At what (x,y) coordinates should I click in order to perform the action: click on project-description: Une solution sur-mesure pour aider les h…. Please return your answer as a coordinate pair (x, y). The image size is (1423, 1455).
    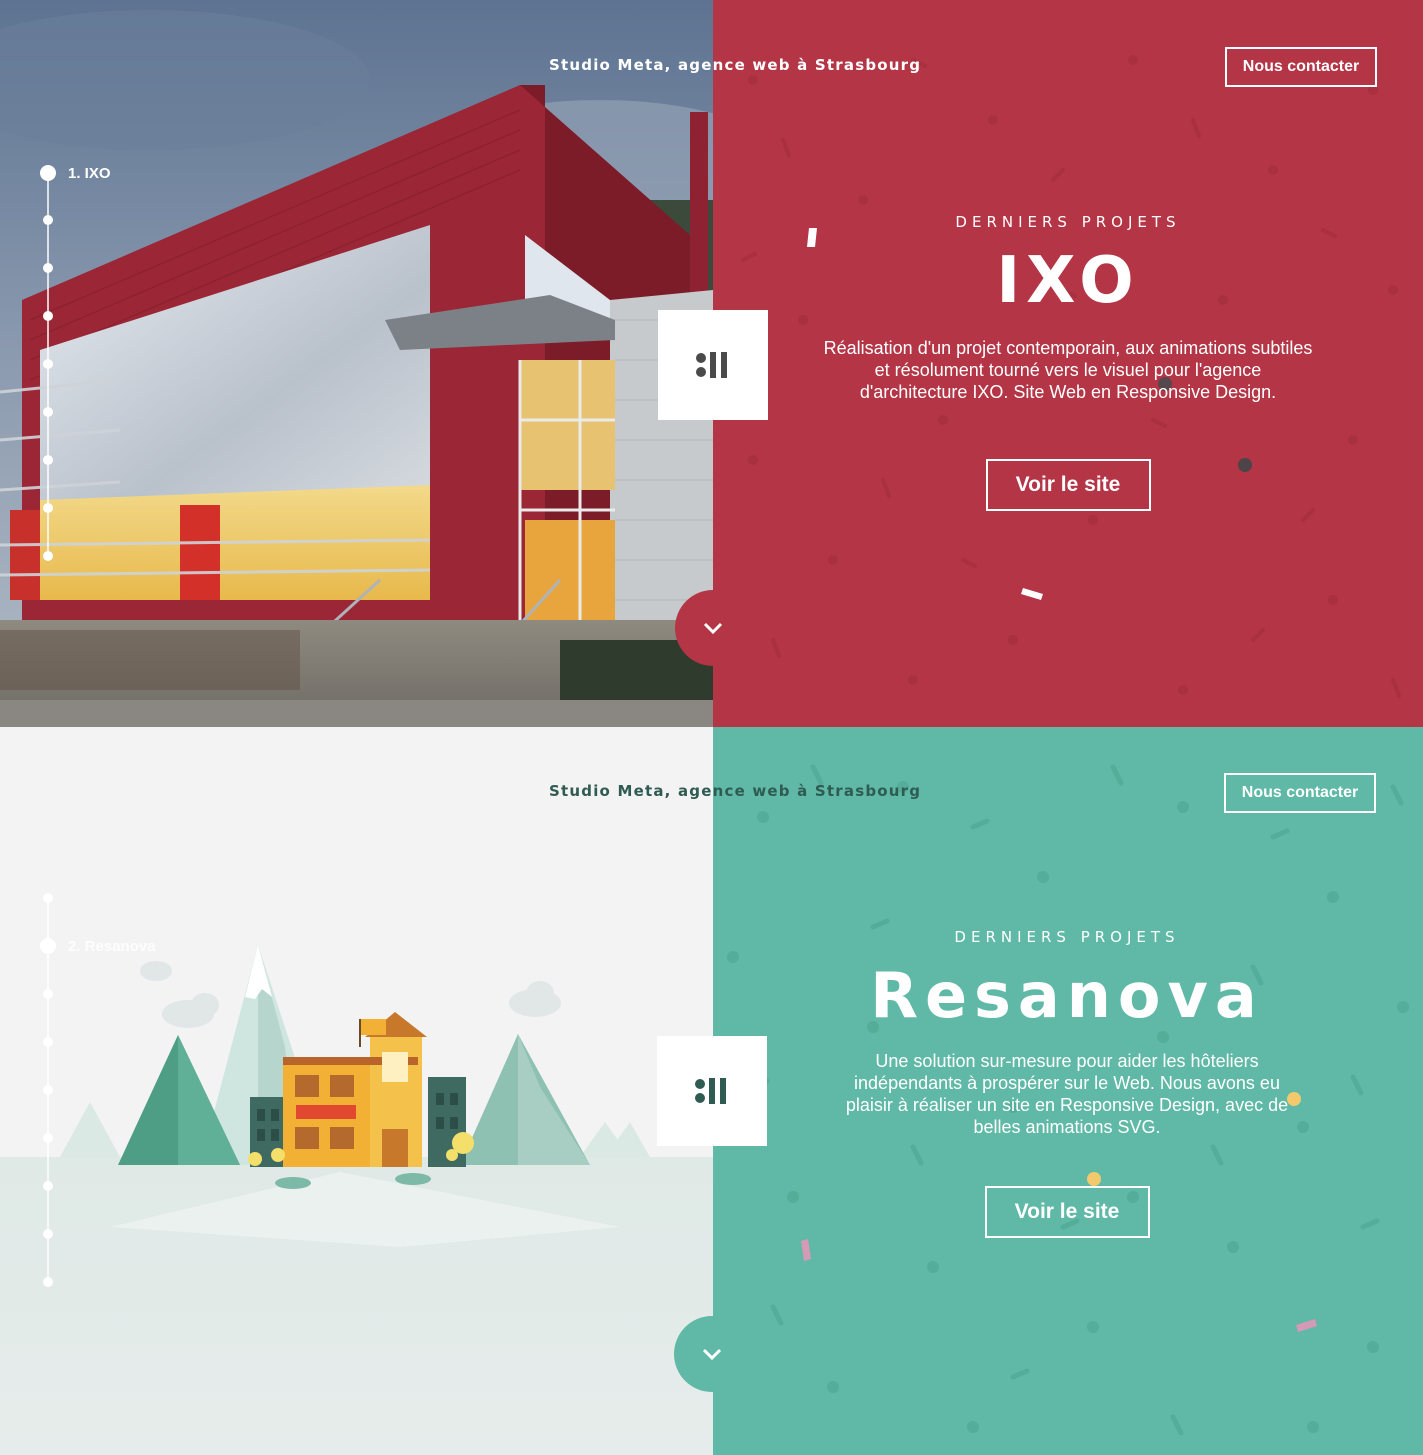
    Looking at the image, I should click on (1067, 1094).